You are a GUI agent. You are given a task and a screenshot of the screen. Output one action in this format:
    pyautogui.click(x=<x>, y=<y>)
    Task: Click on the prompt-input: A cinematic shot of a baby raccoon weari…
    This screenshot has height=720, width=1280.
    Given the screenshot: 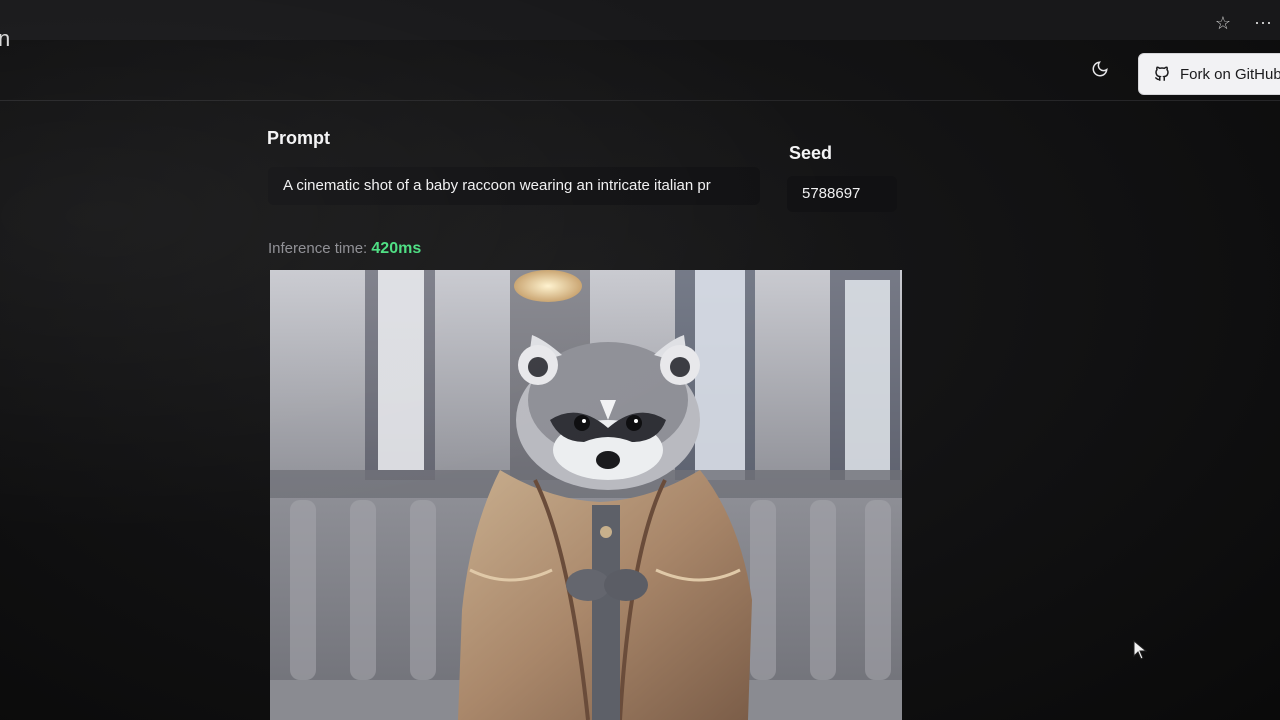 What is the action you would take?
    pyautogui.click(x=514, y=186)
    